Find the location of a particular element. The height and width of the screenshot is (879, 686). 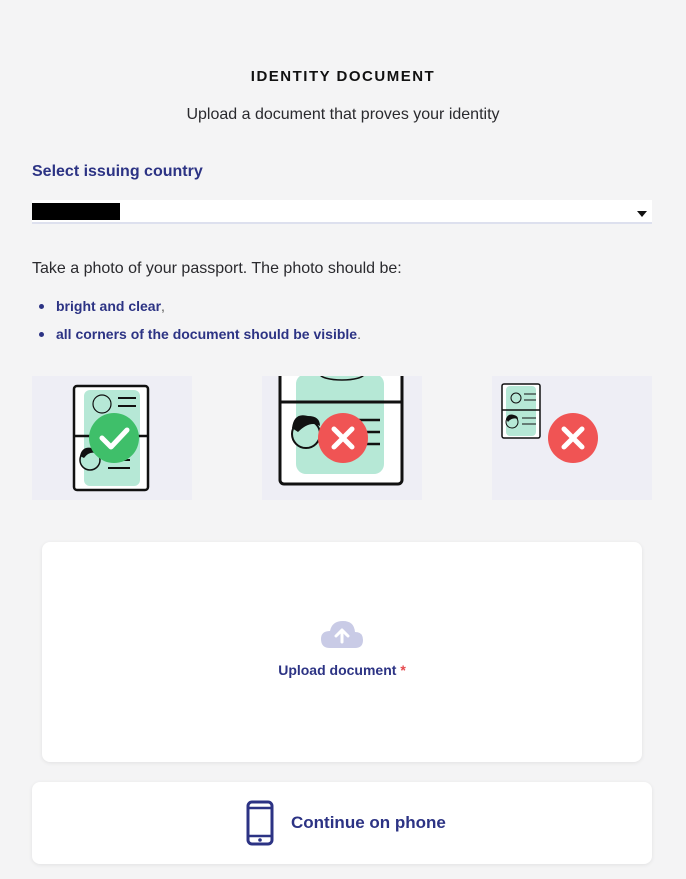

required-mark: * is located at coordinates (403, 670).